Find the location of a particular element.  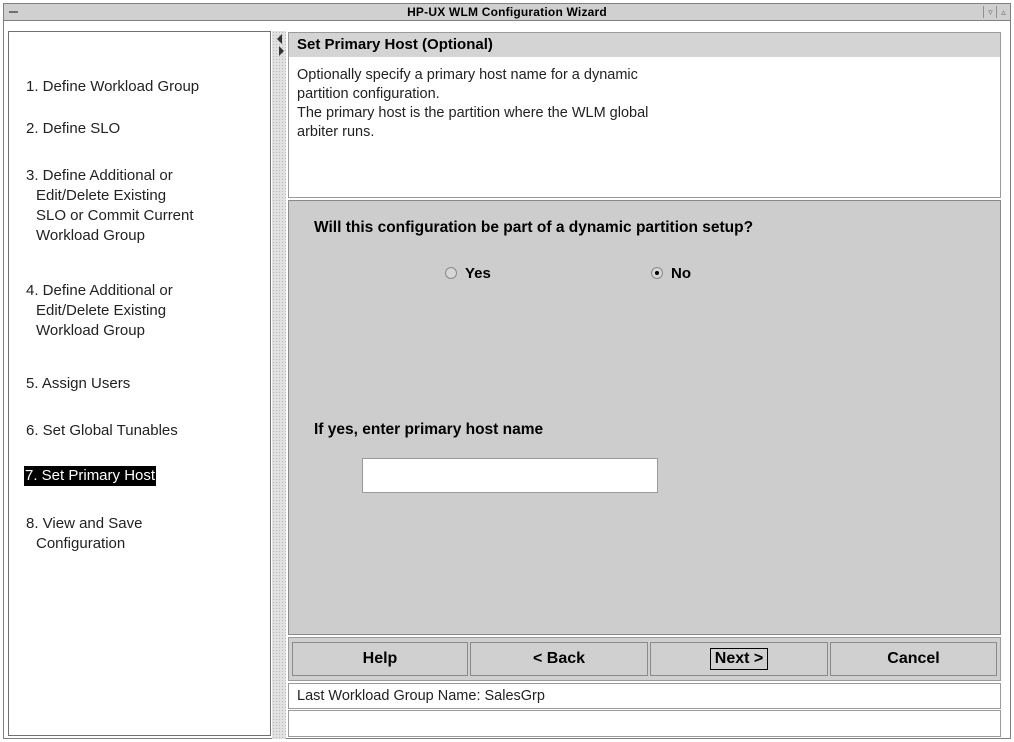

step-label: SLO or Commit Current is located at coordinates (115, 215).